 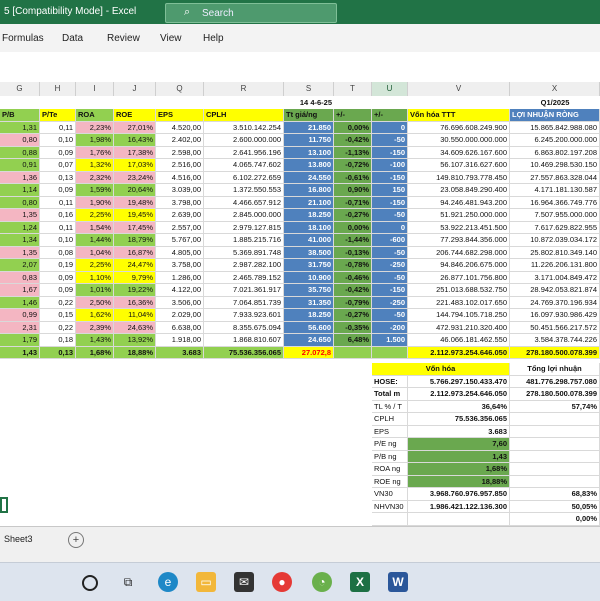 I want to click on cell-roa: 2,39%, so click(x=95, y=327).